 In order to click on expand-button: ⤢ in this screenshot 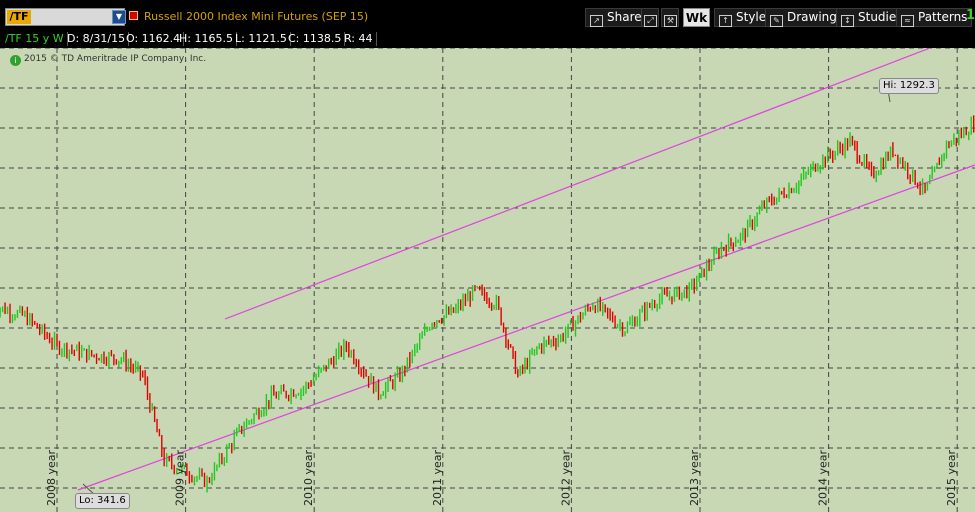, I will do `click(650, 17)`.